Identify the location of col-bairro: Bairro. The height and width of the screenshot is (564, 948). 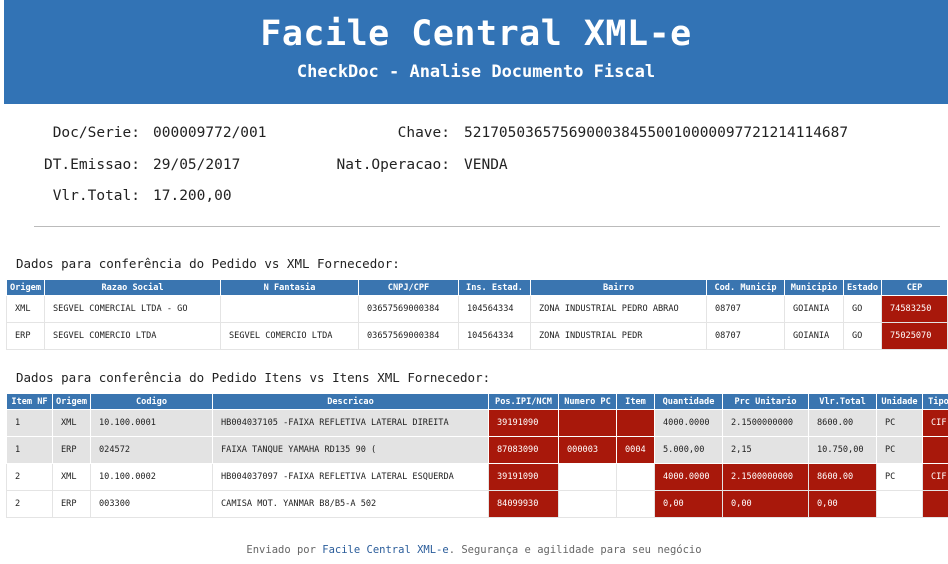
(618, 287).